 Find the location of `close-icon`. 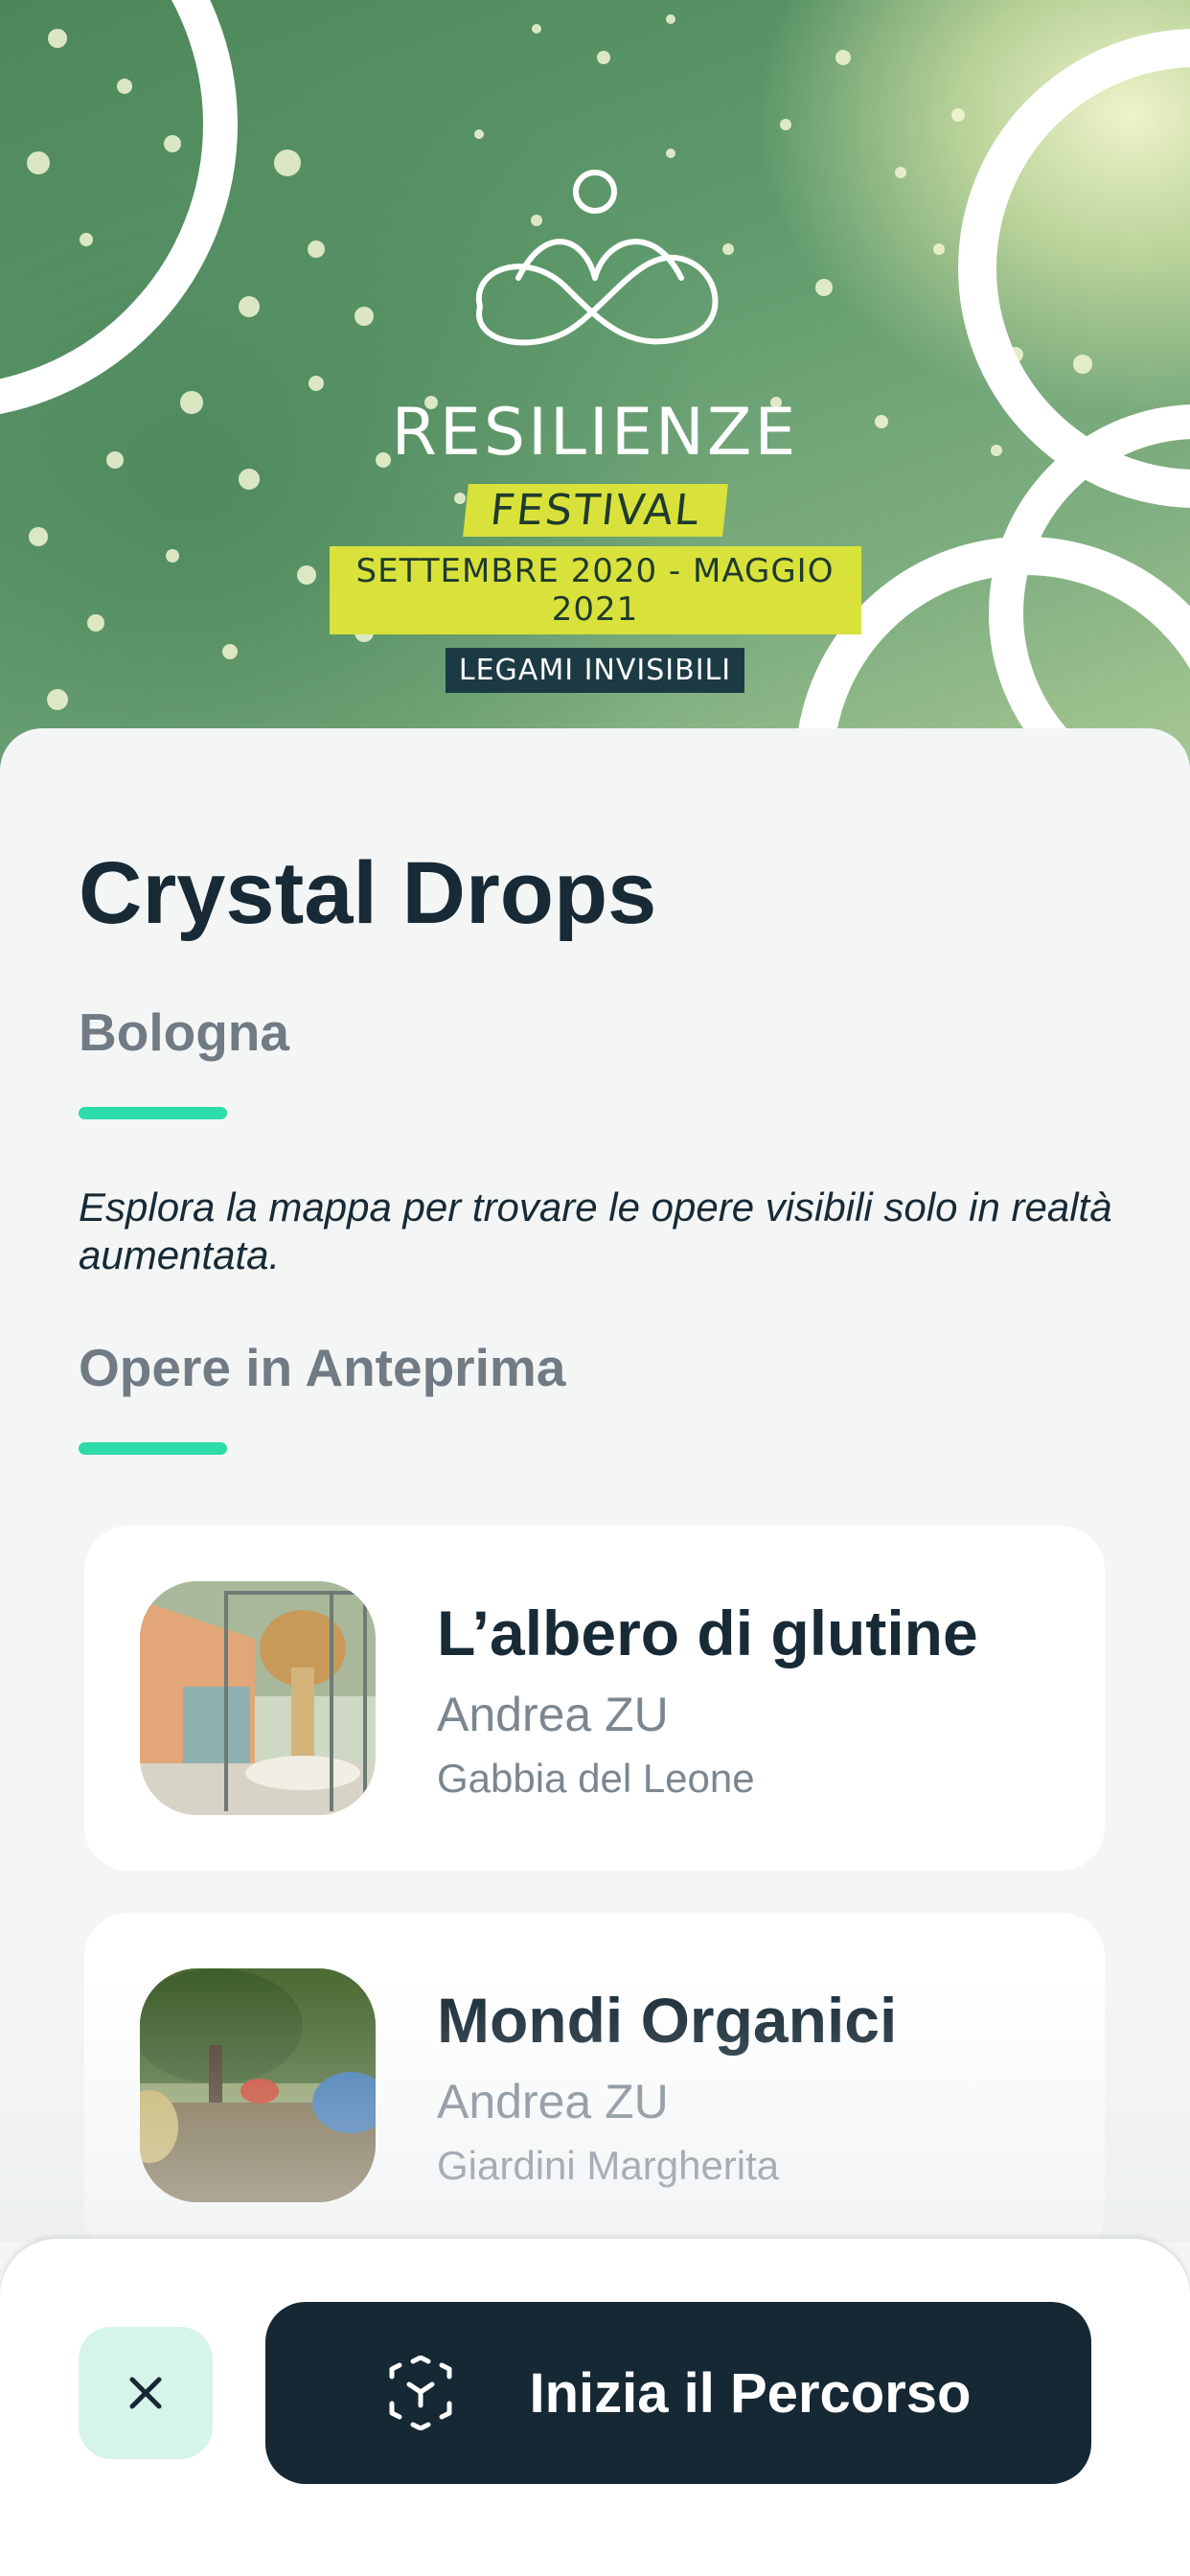

close-icon is located at coordinates (146, 2393).